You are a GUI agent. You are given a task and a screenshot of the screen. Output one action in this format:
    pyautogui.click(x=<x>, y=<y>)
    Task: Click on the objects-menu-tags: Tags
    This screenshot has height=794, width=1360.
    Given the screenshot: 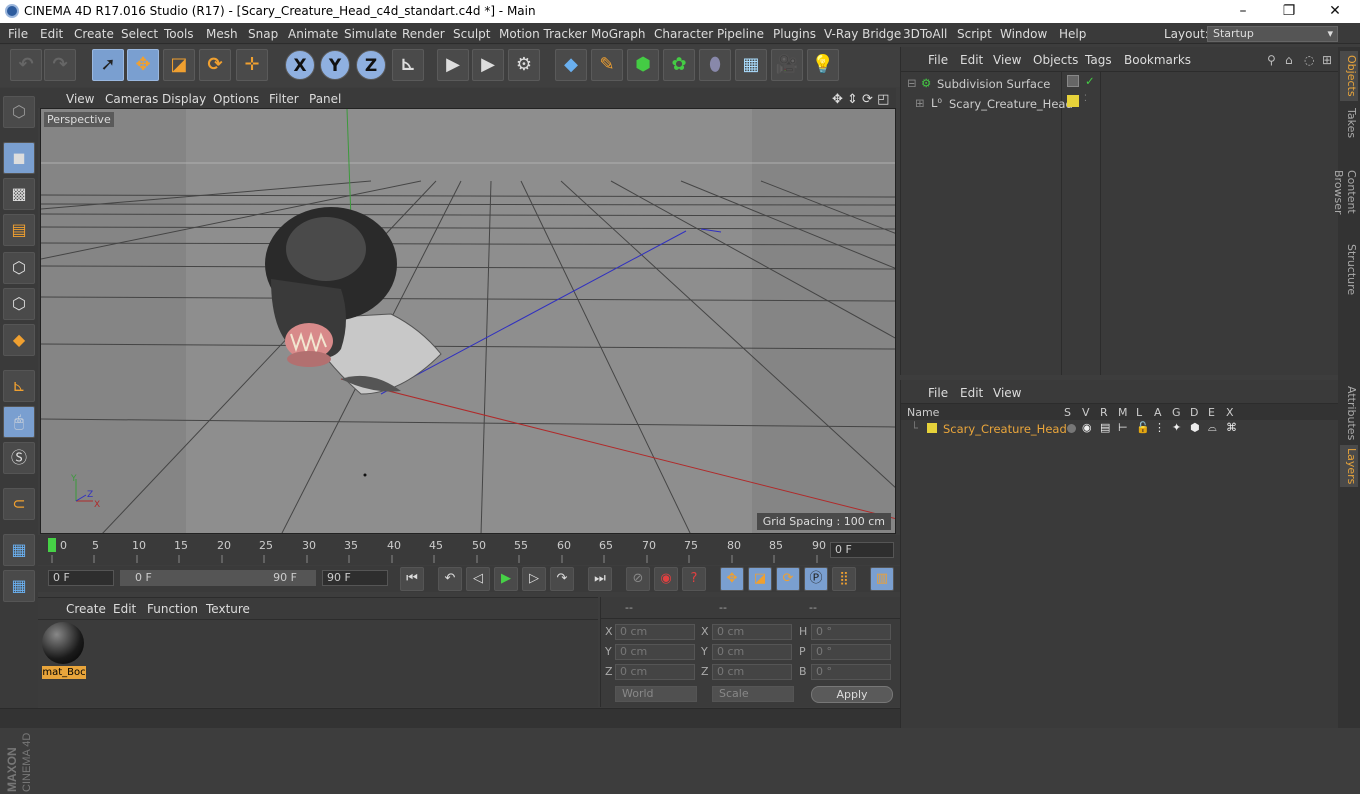 What is the action you would take?
    pyautogui.click(x=1098, y=60)
    